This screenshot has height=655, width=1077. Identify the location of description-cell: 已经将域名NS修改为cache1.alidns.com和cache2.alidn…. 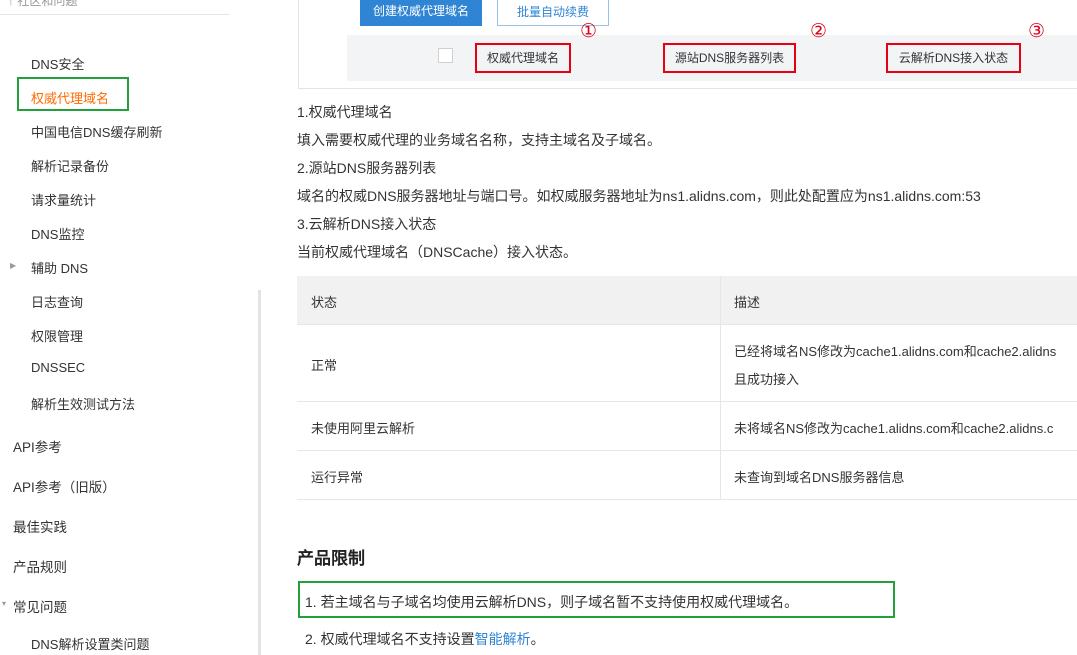
(895, 351).